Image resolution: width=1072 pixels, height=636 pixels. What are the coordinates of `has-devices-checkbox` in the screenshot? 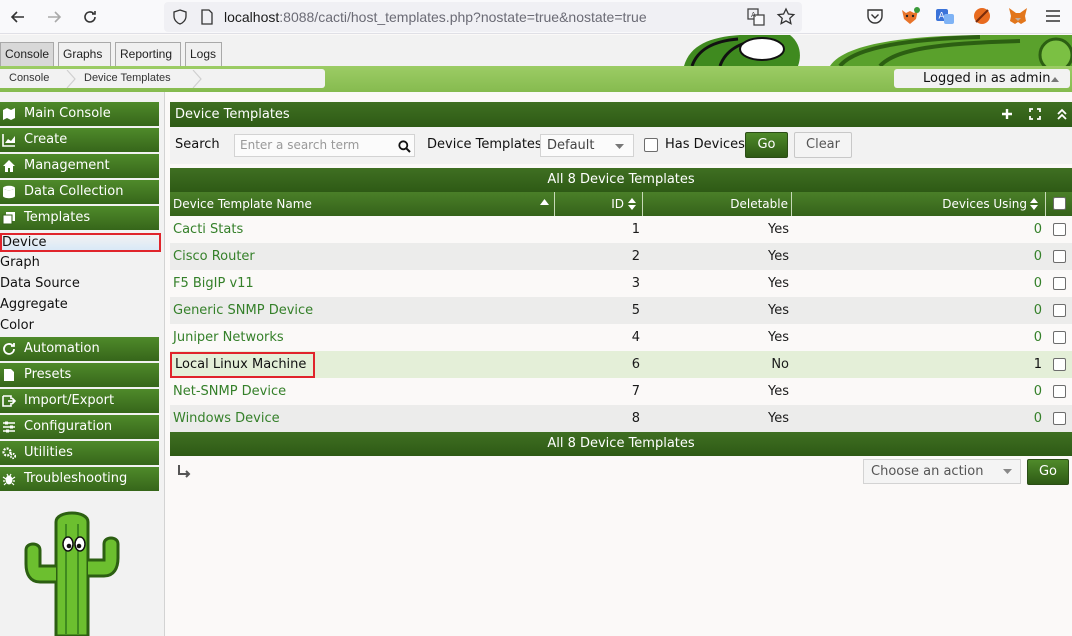 It's located at (651, 145).